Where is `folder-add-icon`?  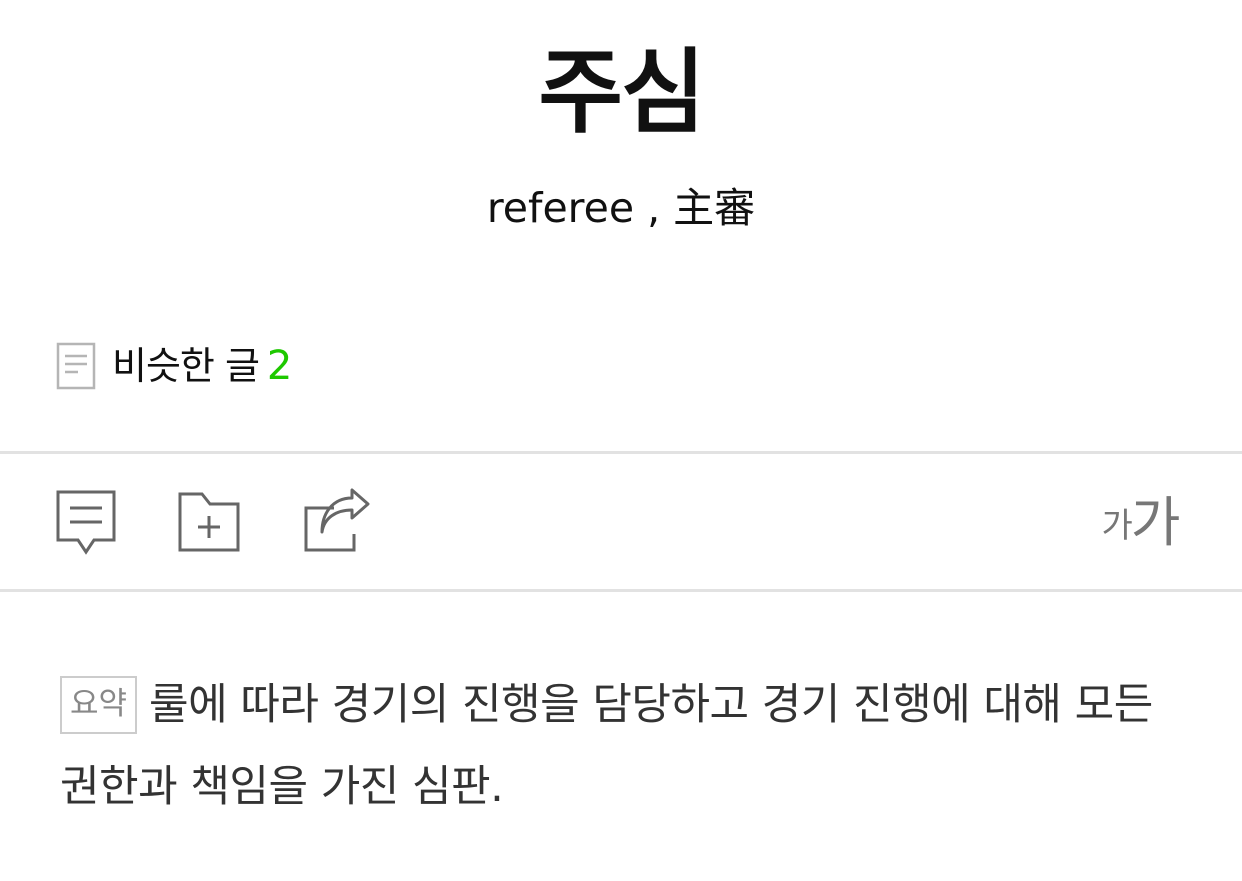 folder-add-icon is located at coordinates (212, 521).